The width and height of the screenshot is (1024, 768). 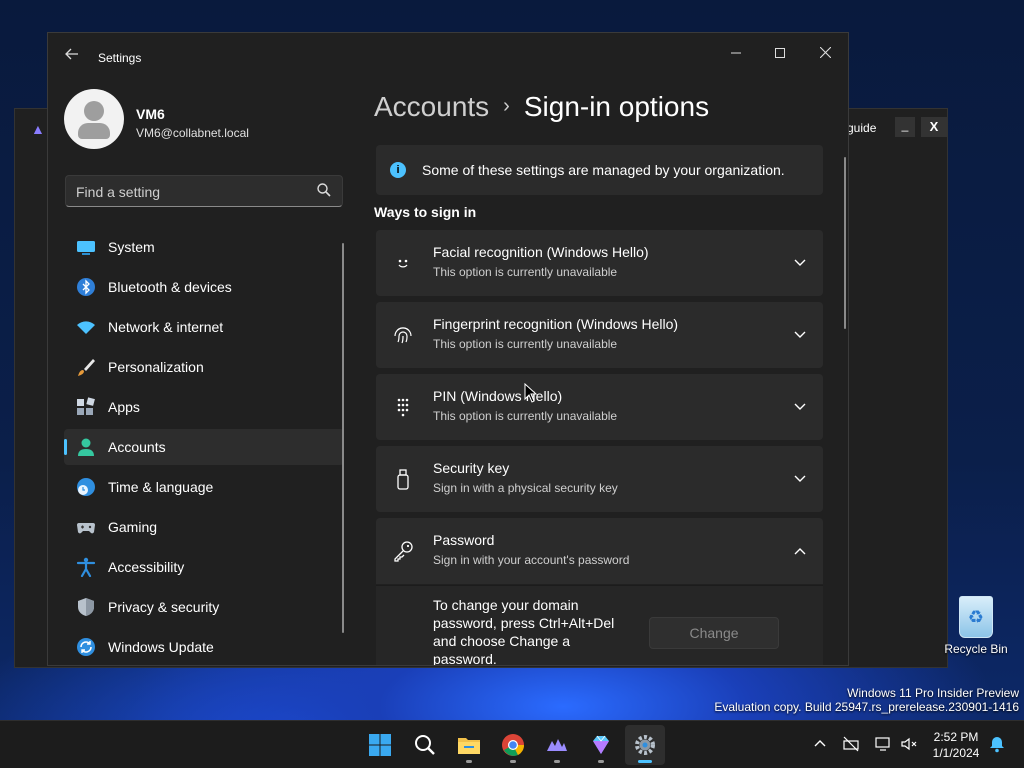 I want to click on fingerprint-icon, so click(x=403, y=335).